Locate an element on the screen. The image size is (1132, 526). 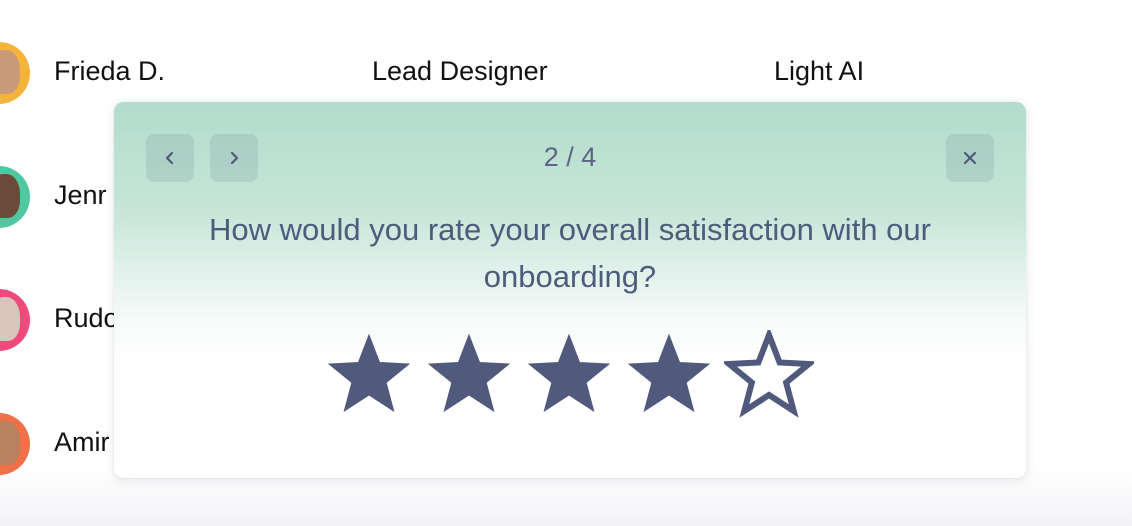
person-name: Amir is located at coordinates (82, 442).